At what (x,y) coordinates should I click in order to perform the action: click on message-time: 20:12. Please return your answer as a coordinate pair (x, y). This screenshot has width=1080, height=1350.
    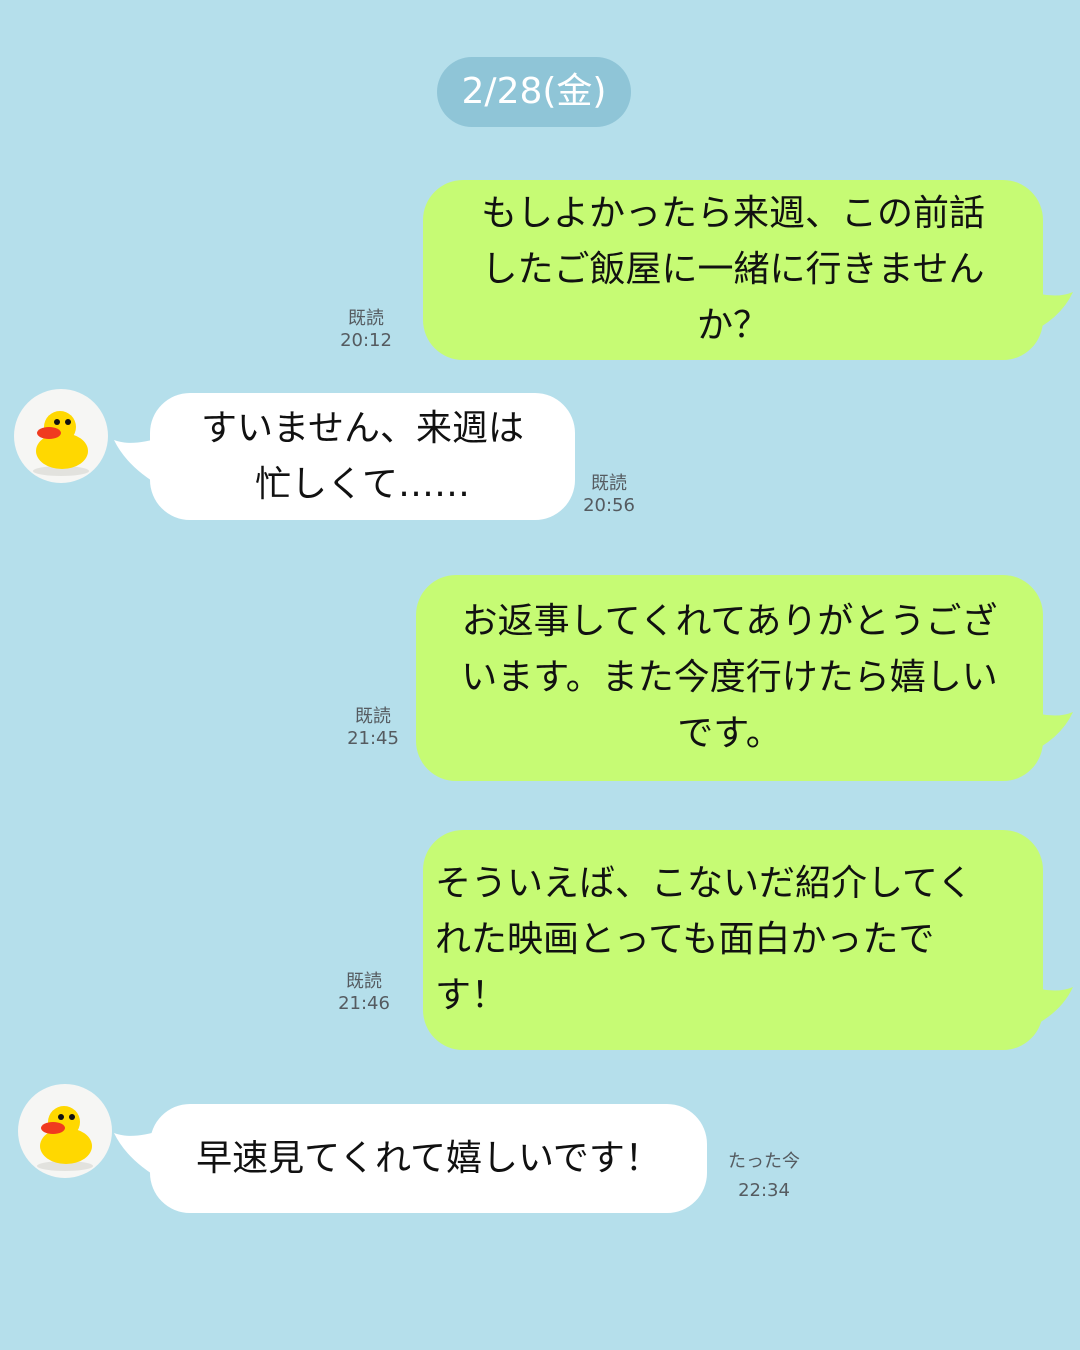
    Looking at the image, I should click on (366, 340).